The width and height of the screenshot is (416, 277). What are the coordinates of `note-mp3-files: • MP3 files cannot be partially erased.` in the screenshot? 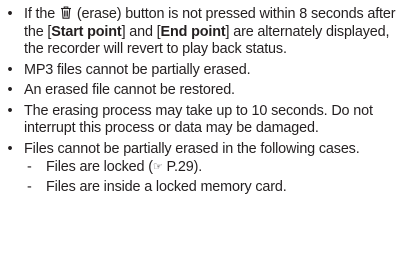 It's located at (205, 71).